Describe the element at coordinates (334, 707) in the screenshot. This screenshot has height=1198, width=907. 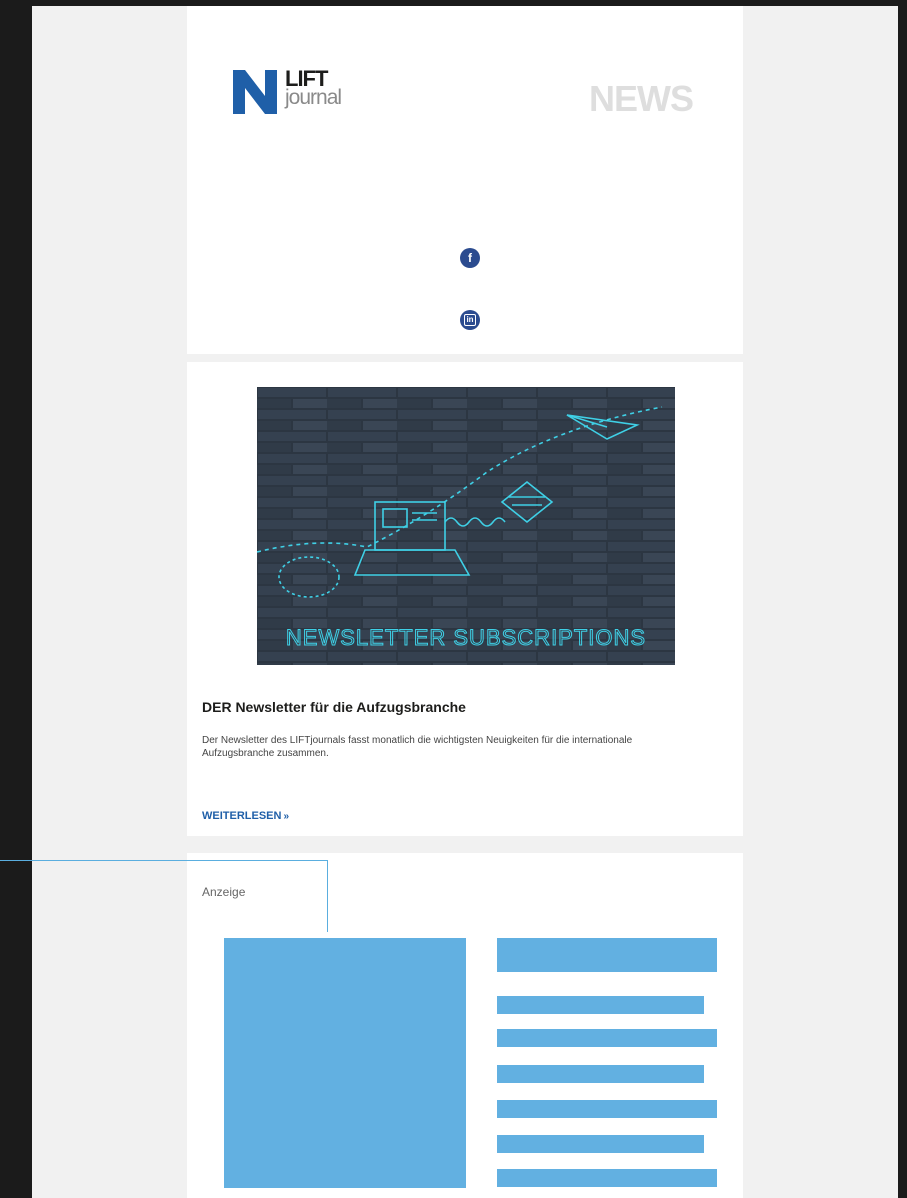
I see `article-title: DER Newsletter für die Aufzugsbranche` at that location.